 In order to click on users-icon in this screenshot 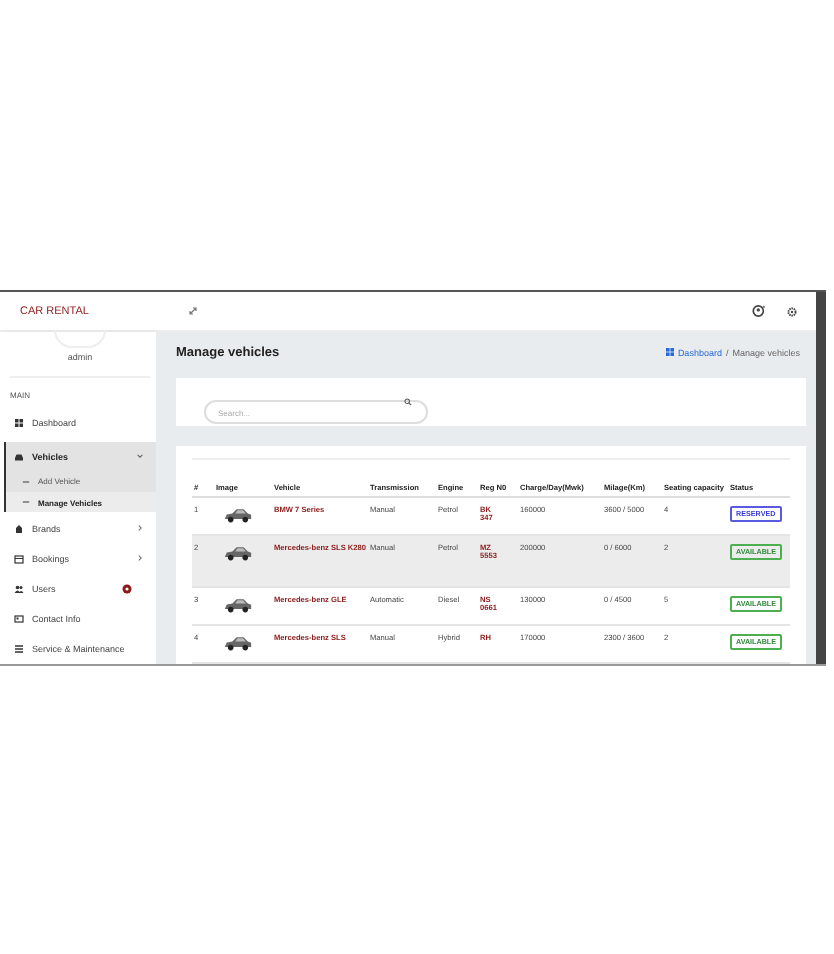, I will do `click(19, 588)`.